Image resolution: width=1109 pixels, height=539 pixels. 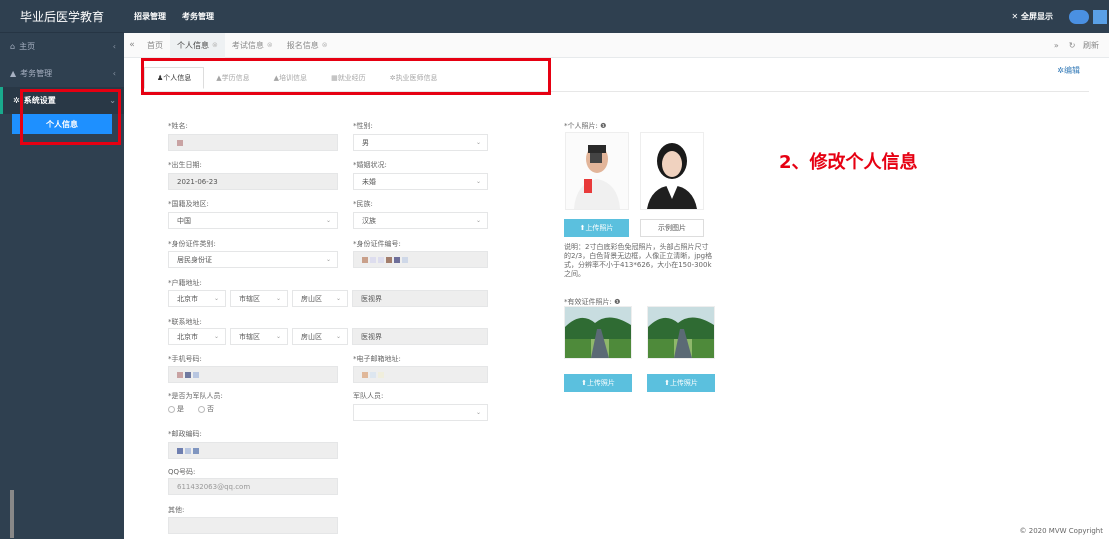 What do you see at coordinates (187, 336) in the screenshot?
I see `contact-city-value: 北京市` at bounding box center [187, 336].